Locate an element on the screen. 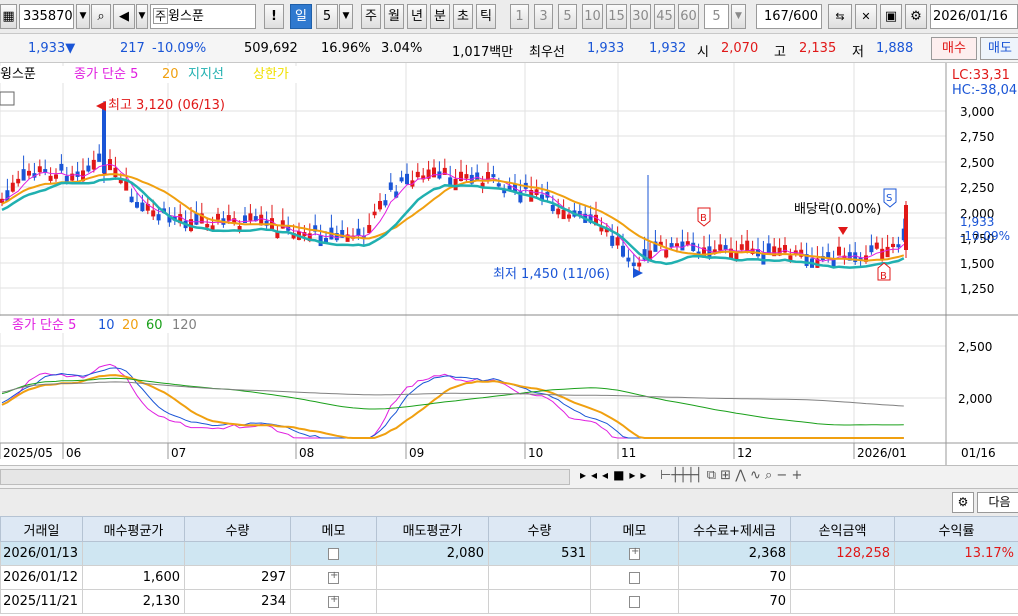 The image size is (1018, 616). interval-dropdown-icon: ▼ is located at coordinates (738, 16).